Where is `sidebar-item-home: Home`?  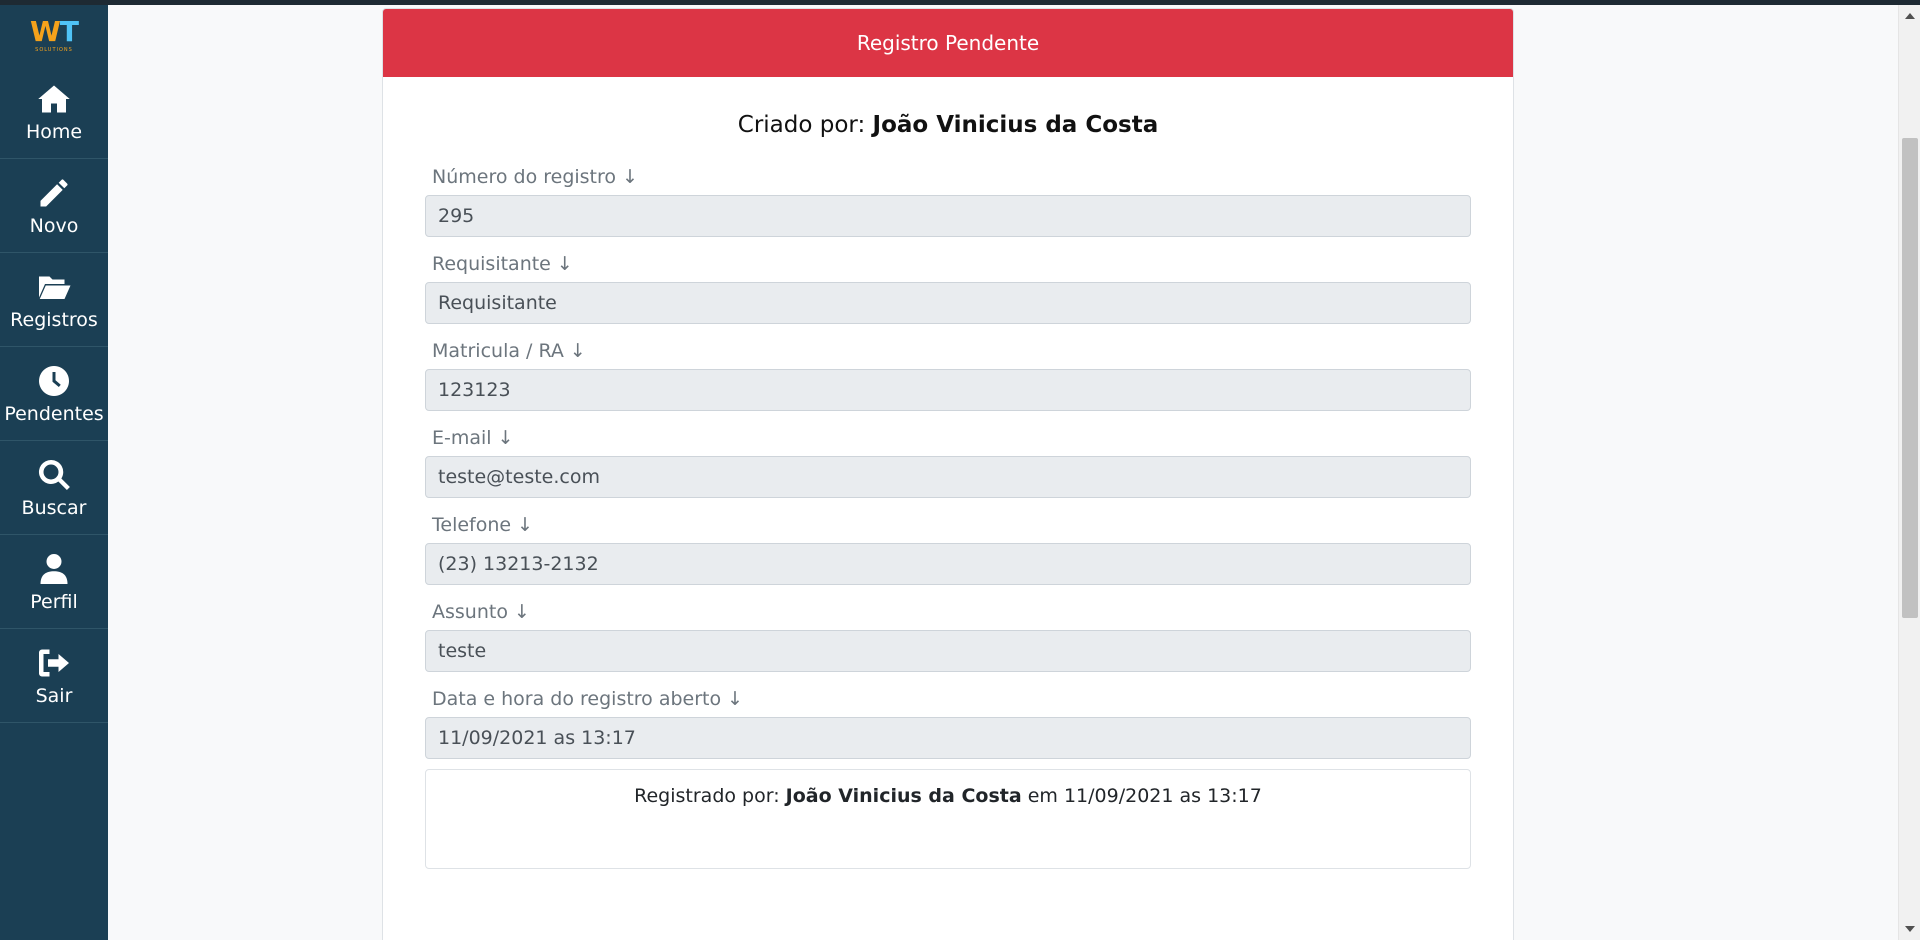
sidebar-item-home: Home is located at coordinates (54, 112).